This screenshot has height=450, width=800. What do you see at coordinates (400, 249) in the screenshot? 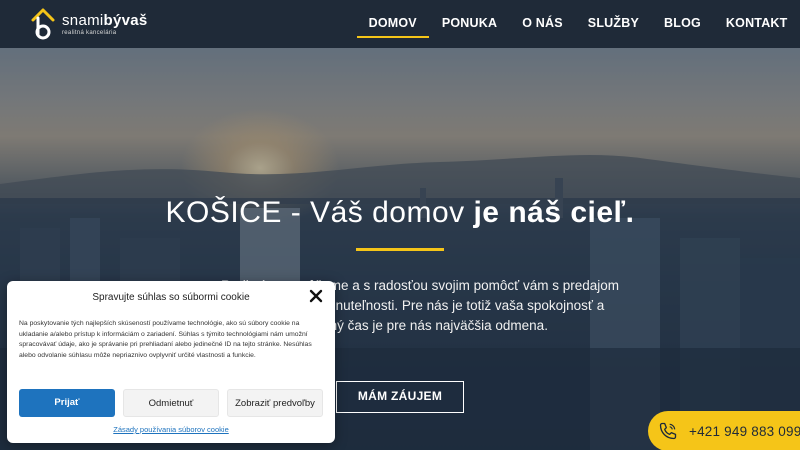
I see `hero-title-underline` at bounding box center [400, 249].